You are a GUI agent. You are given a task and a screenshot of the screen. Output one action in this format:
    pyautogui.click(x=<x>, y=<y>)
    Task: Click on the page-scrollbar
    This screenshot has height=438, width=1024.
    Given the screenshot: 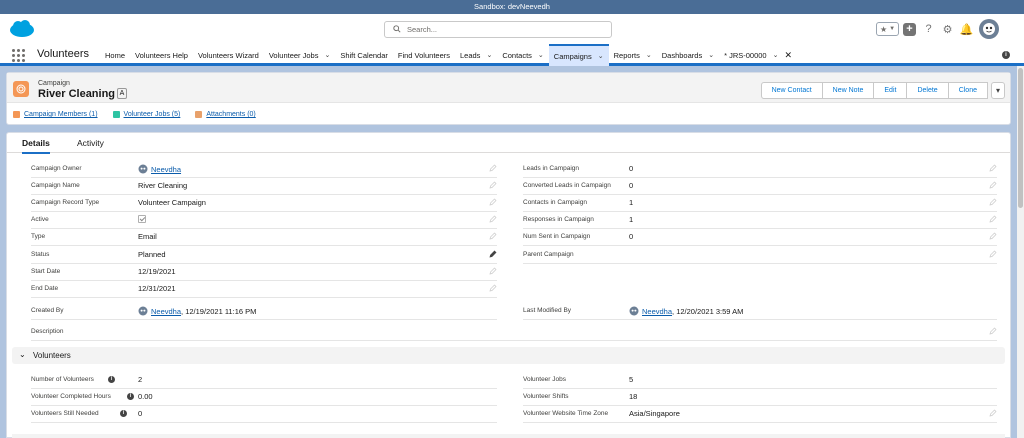 What is the action you would take?
    pyautogui.click(x=1020, y=252)
    